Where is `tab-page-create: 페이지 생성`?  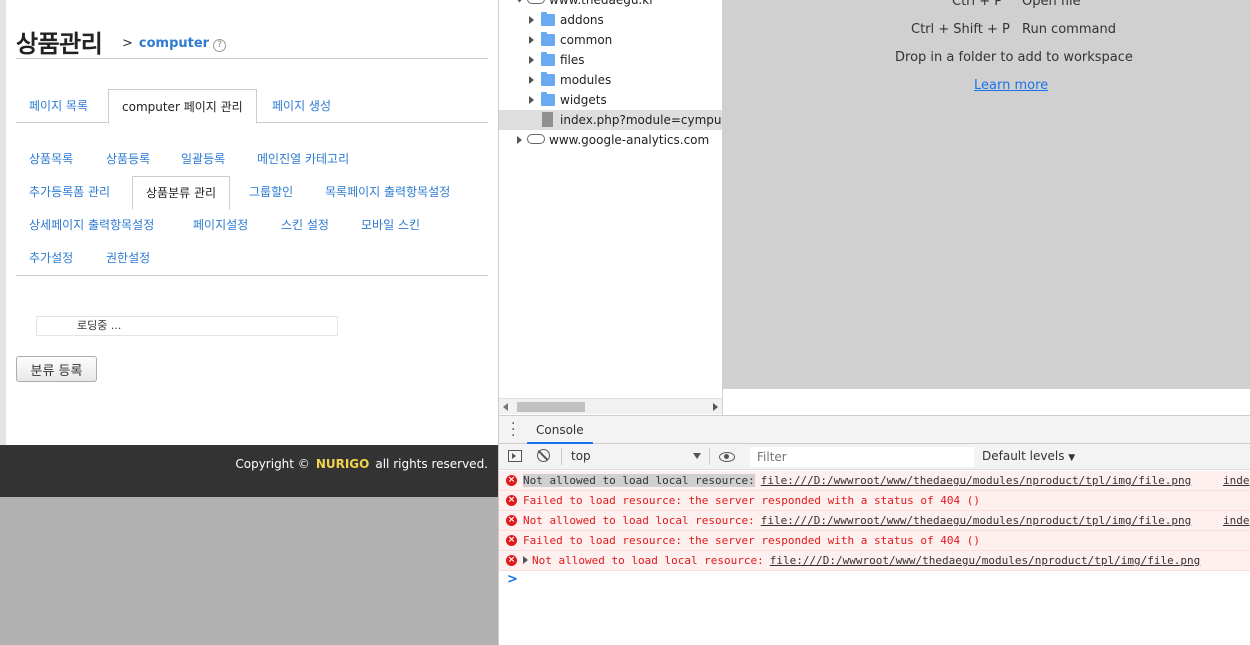 tab-page-create: 페이지 생성 is located at coordinates (301, 106).